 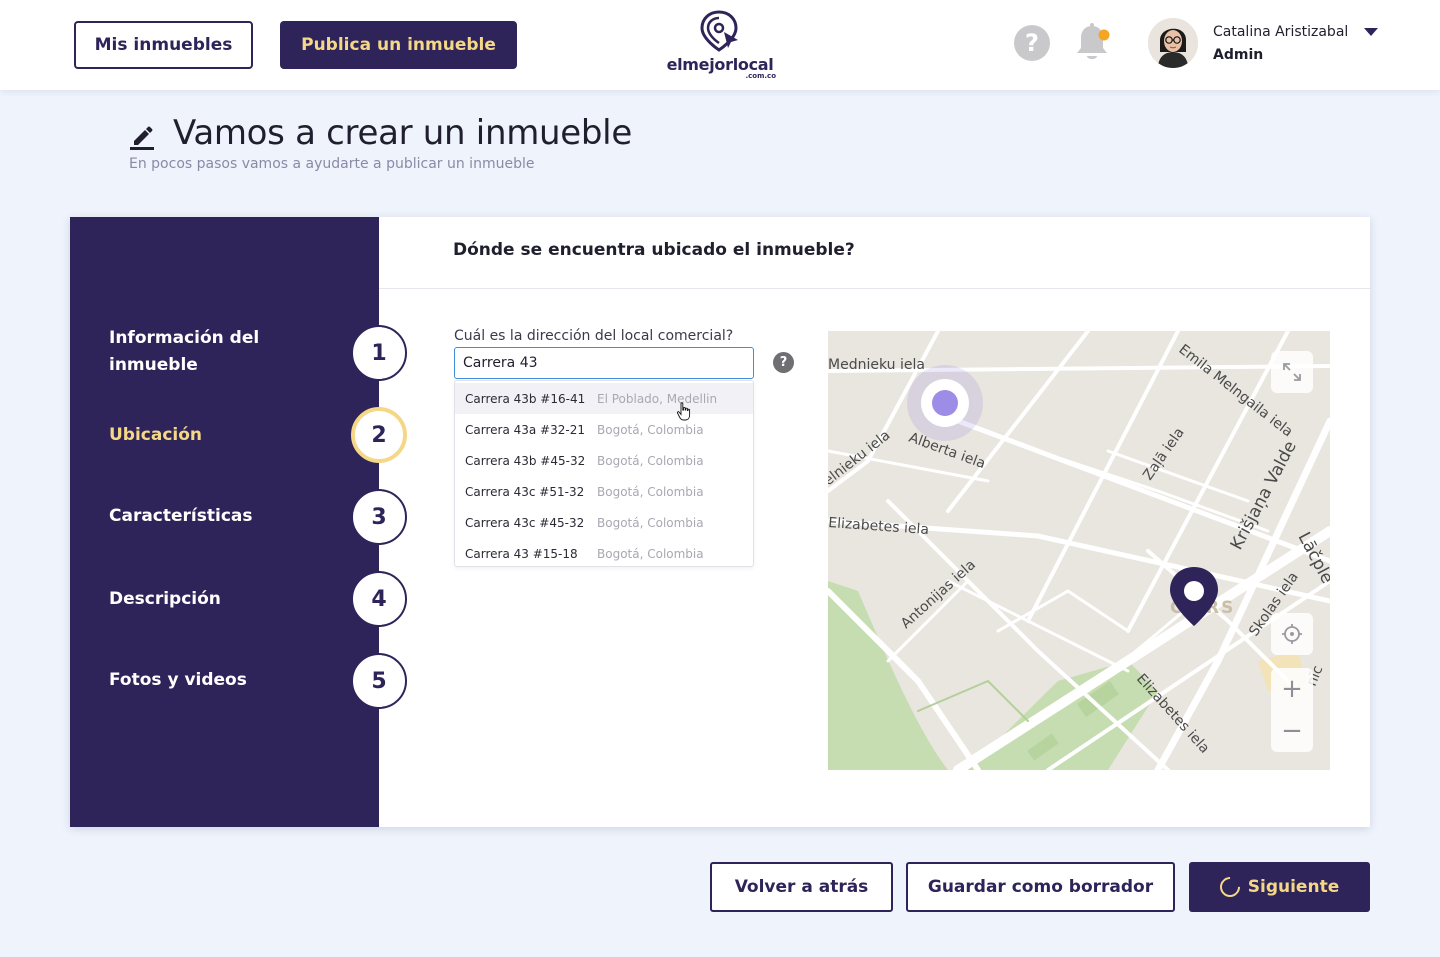 What do you see at coordinates (1092, 43) in the screenshot?
I see `bell-icon` at bounding box center [1092, 43].